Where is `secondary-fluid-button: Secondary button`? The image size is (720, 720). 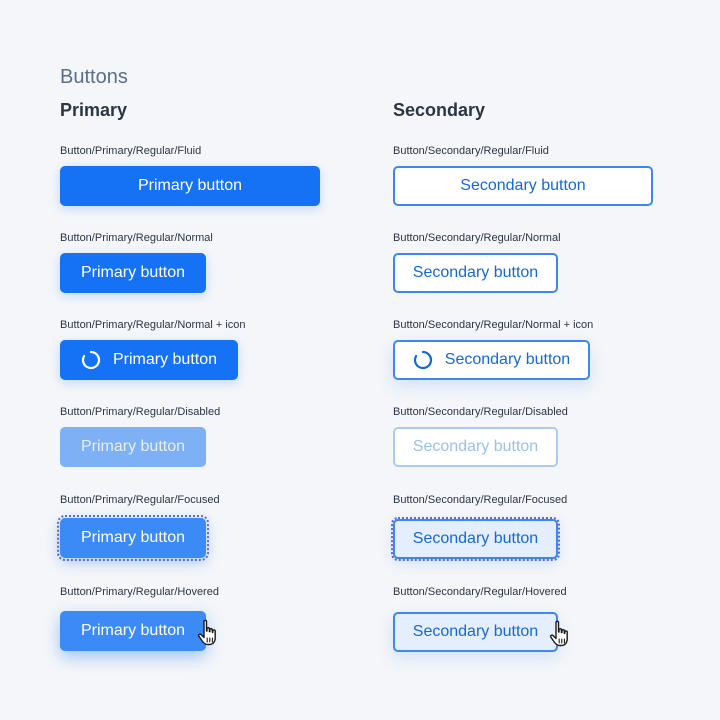
secondary-fluid-button: Secondary button is located at coordinates (523, 186).